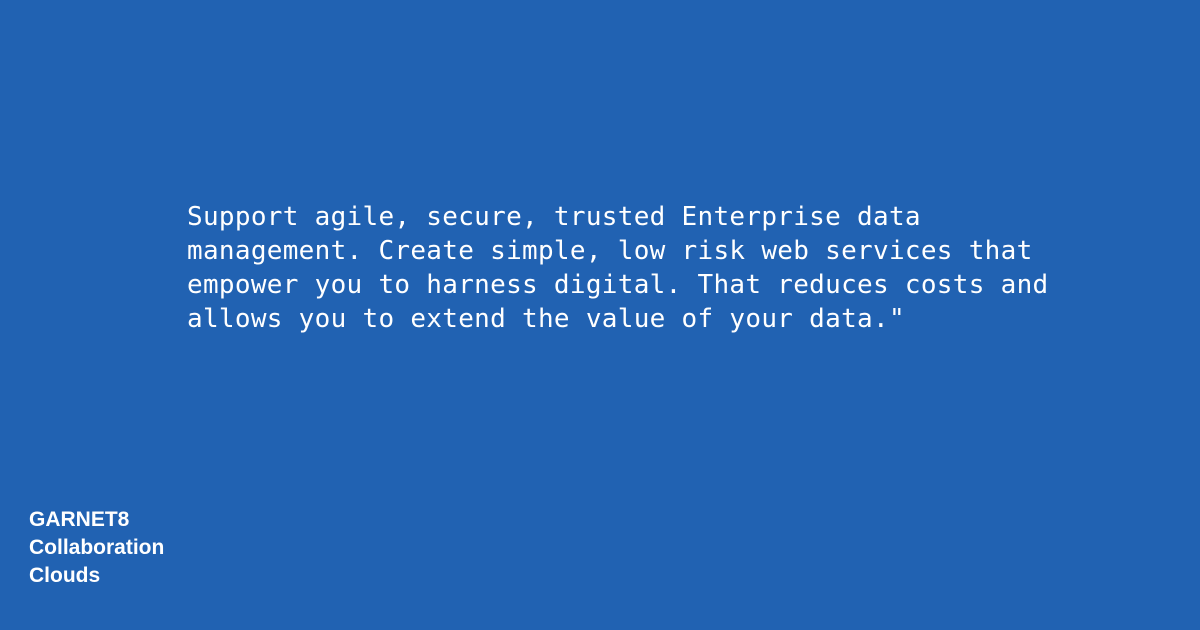 The width and height of the screenshot is (1200, 630). What do you see at coordinates (79, 519) in the screenshot?
I see `brand-line-1: GARNET8` at bounding box center [79, 519].